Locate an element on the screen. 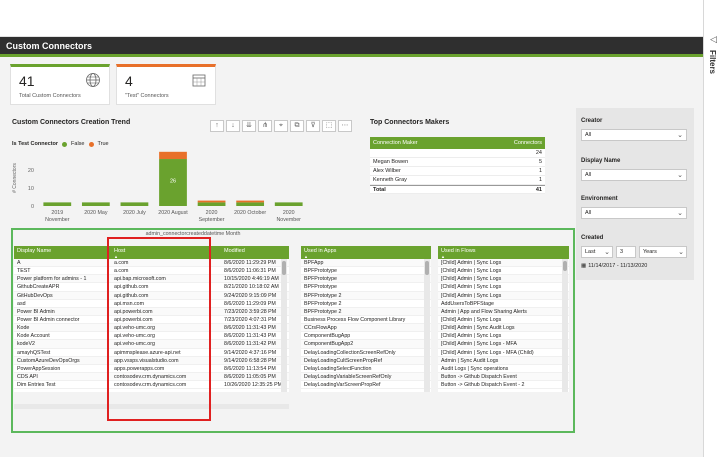 The height and width of the screenshot is (457, 725). legend-true-label: True is located at coordinates (103, 144).